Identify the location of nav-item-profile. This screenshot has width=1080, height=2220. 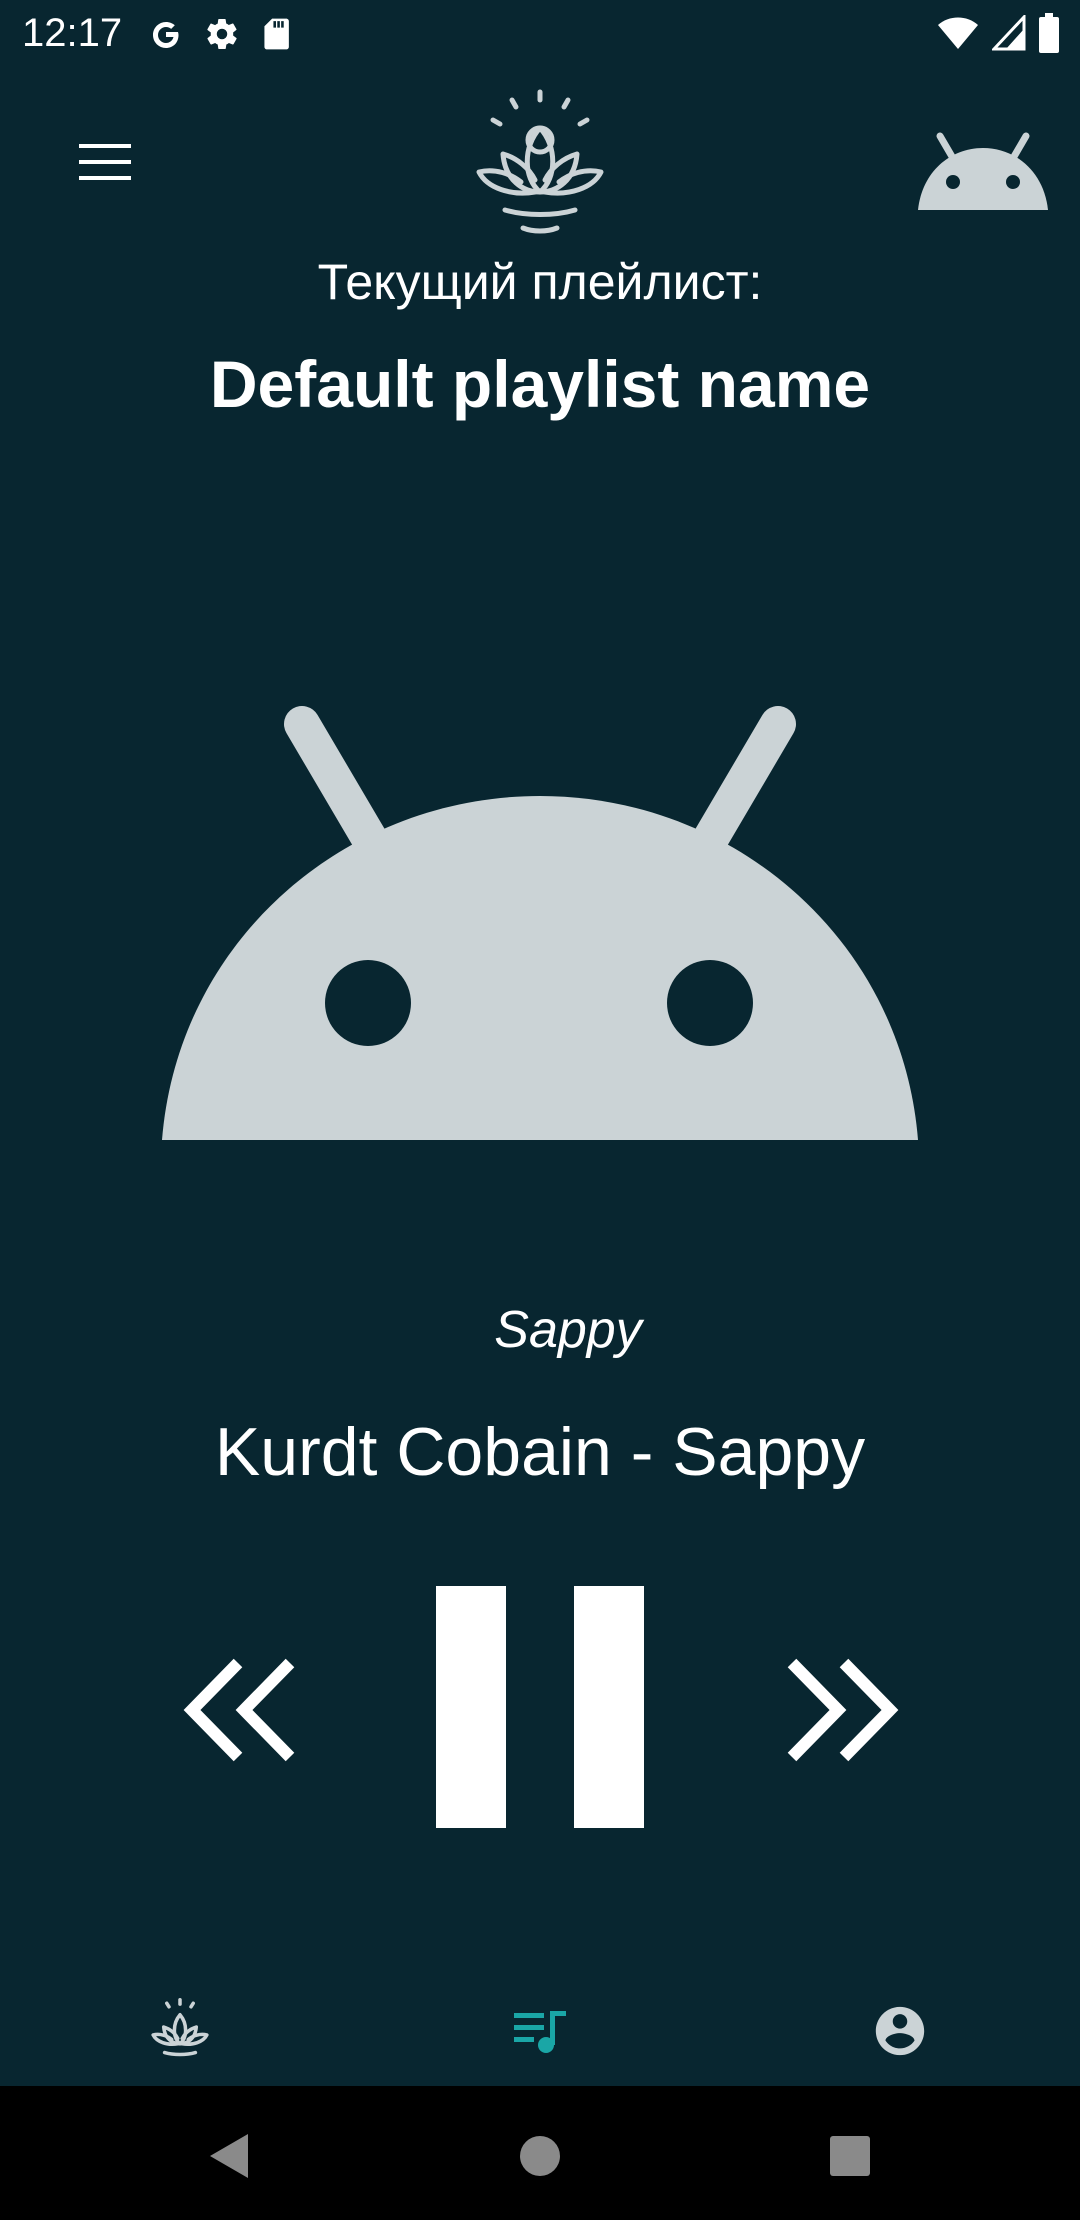
(900, 2031).